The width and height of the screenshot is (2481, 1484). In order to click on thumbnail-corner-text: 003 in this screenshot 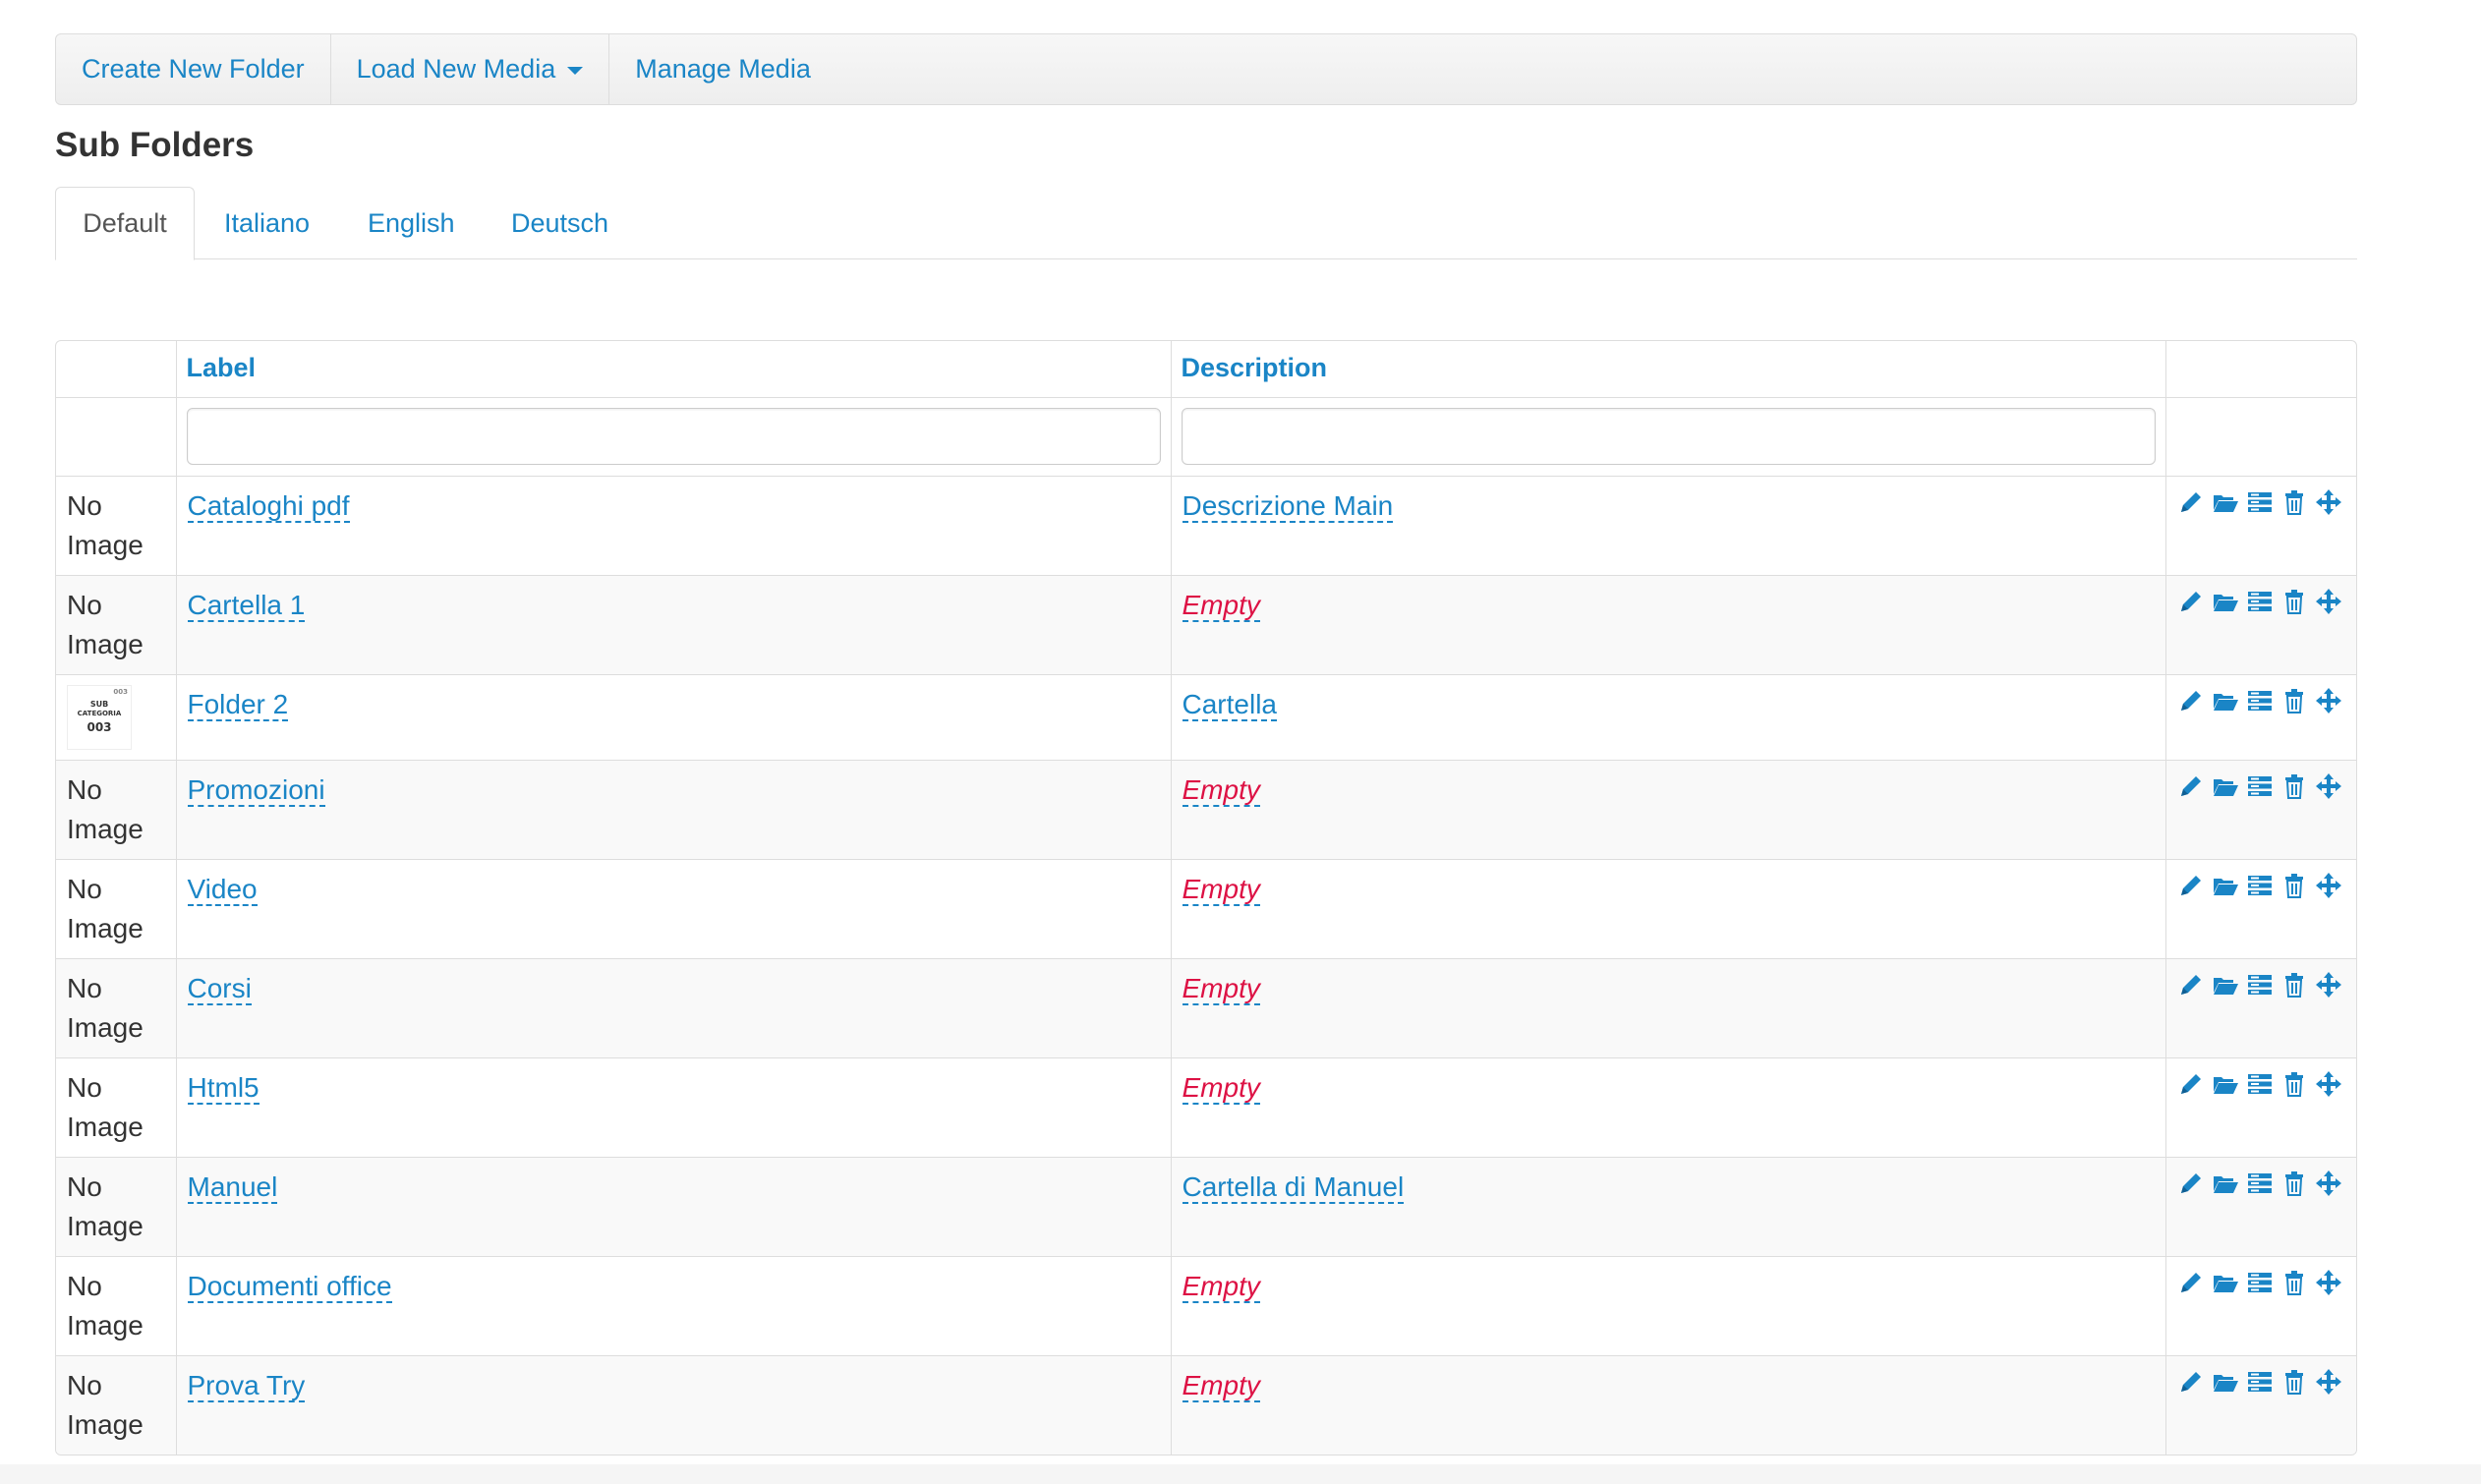, I will do `click(120, 691)`.